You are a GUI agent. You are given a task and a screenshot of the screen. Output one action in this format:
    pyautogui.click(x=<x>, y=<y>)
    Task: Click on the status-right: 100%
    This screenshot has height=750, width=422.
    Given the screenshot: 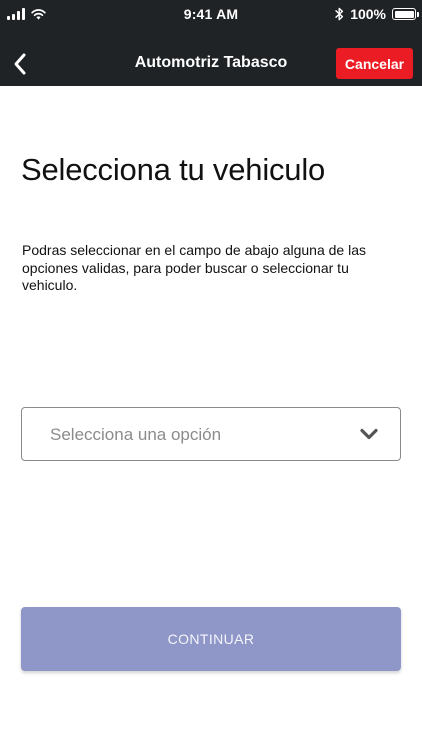 What is the action you would take?
    pyautogui.click(x=377, y=14)
    